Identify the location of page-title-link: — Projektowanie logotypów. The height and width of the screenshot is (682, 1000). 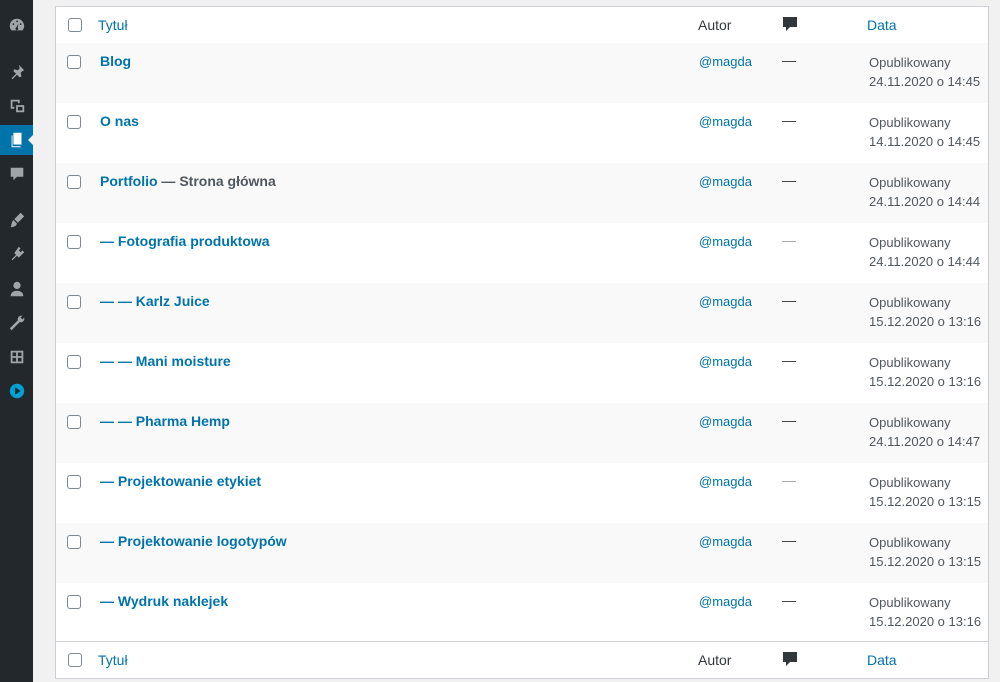
(193, 541).